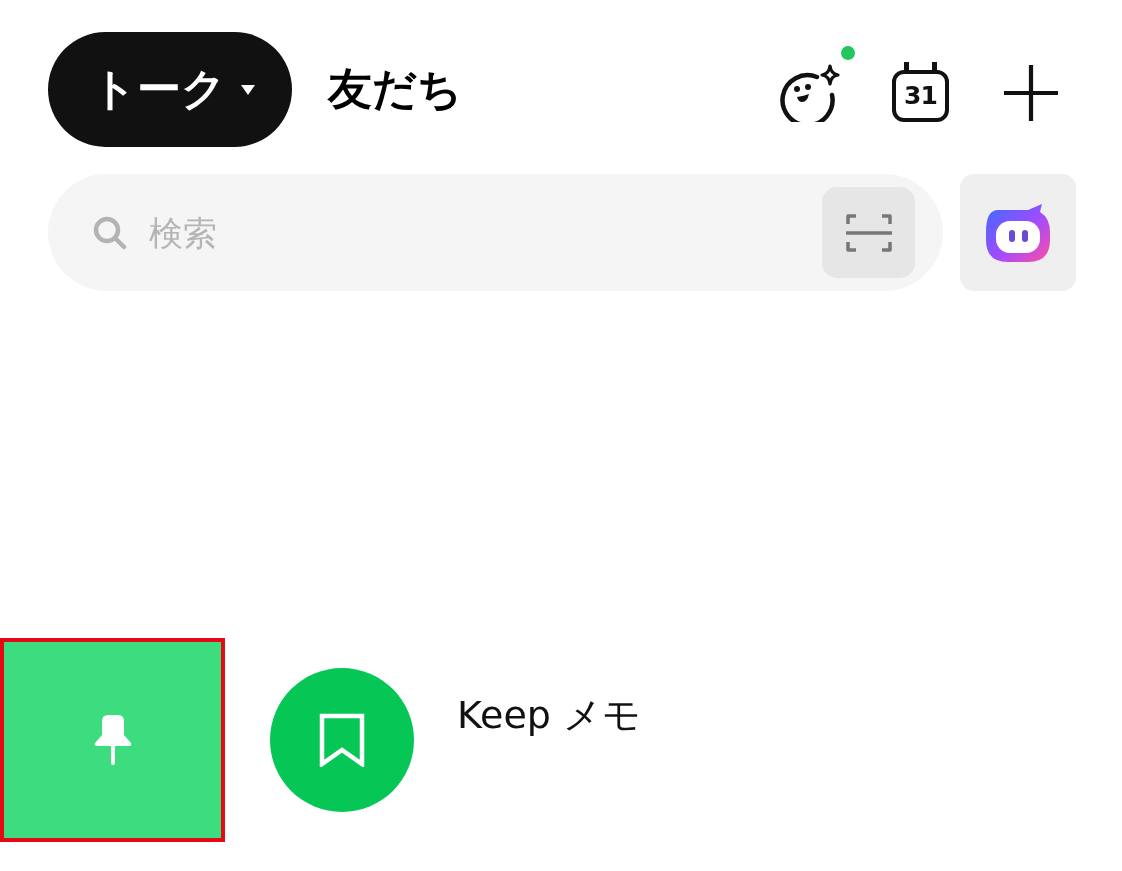 This screenshot has height=871, width=1122. What do you see at coordinates (549, 715) in the screenshot?
I see `chat-name: Keep メモ` at bounding box center [549, 715].